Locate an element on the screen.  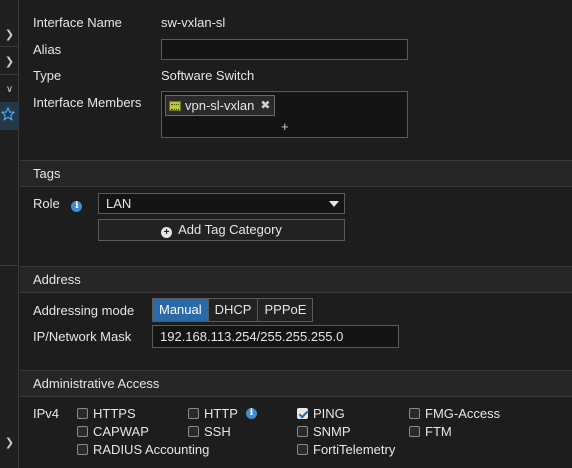
addressing-mode-toggle: Manual DHCP PPPoE is located at coordinates (233, 310).